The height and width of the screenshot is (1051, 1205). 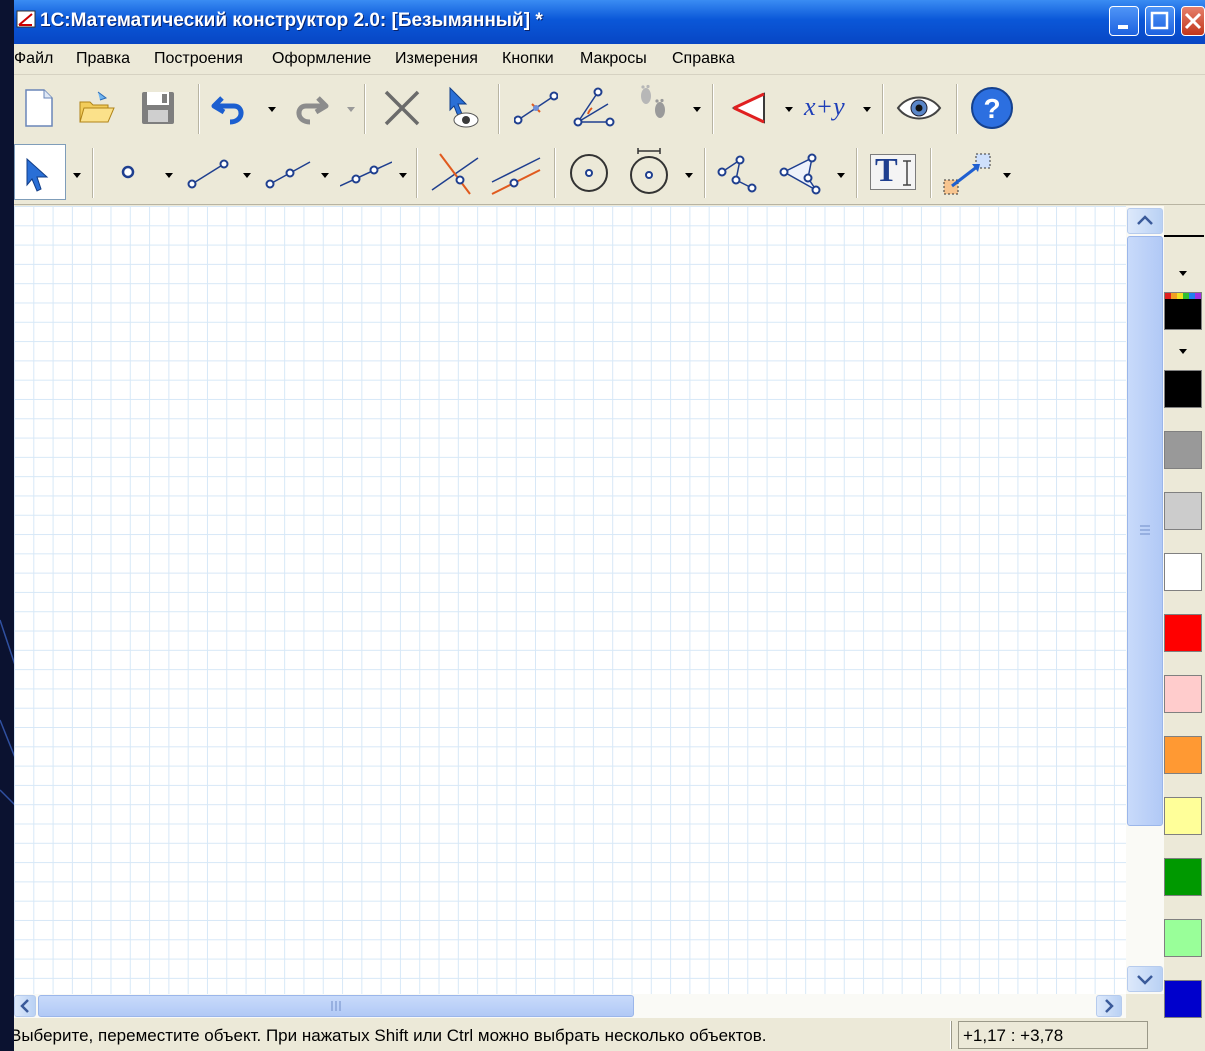 What do you see at coordinates (1183, 755) in the screenshot?
I see `color-swatch-orange` at bounding box center [1183, 755].